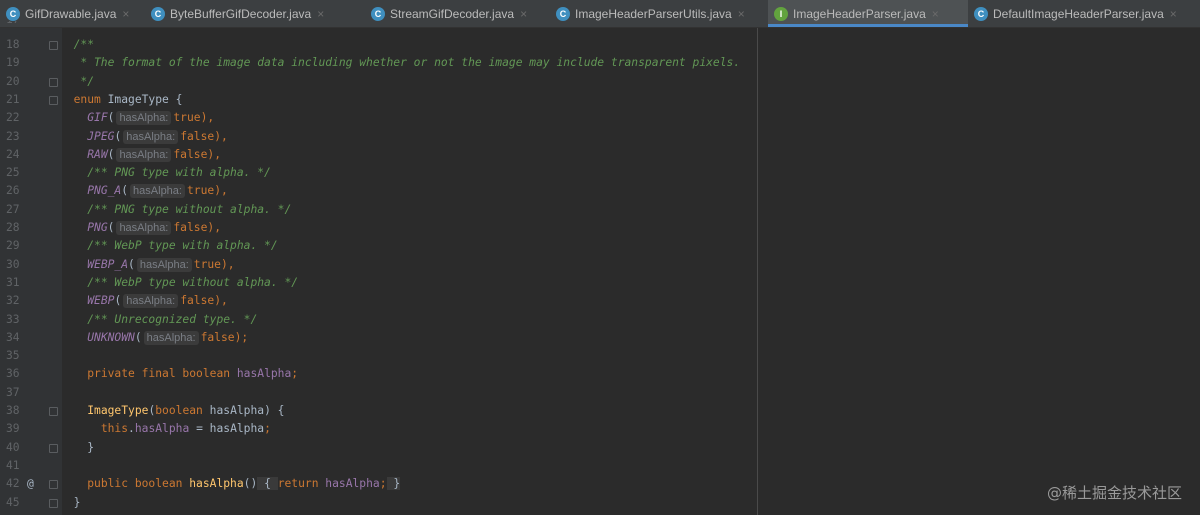 The height and width of the screenshot is (515, 1200). I want to click on line-number: 20, so click(13, 81).